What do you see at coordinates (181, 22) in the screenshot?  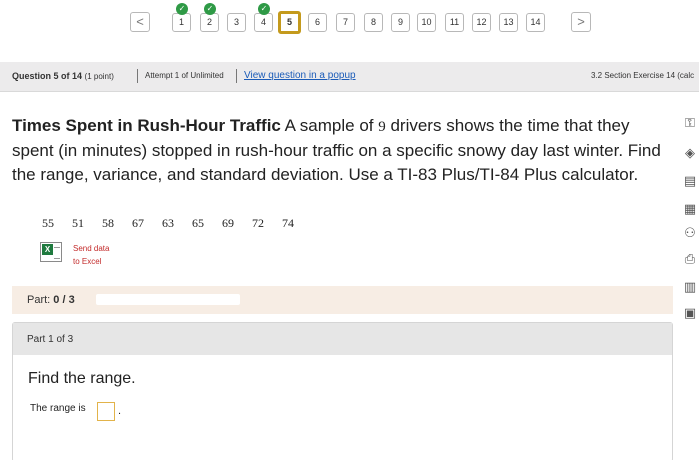 I see `question-number: 1` at bounding box center [181, 22].